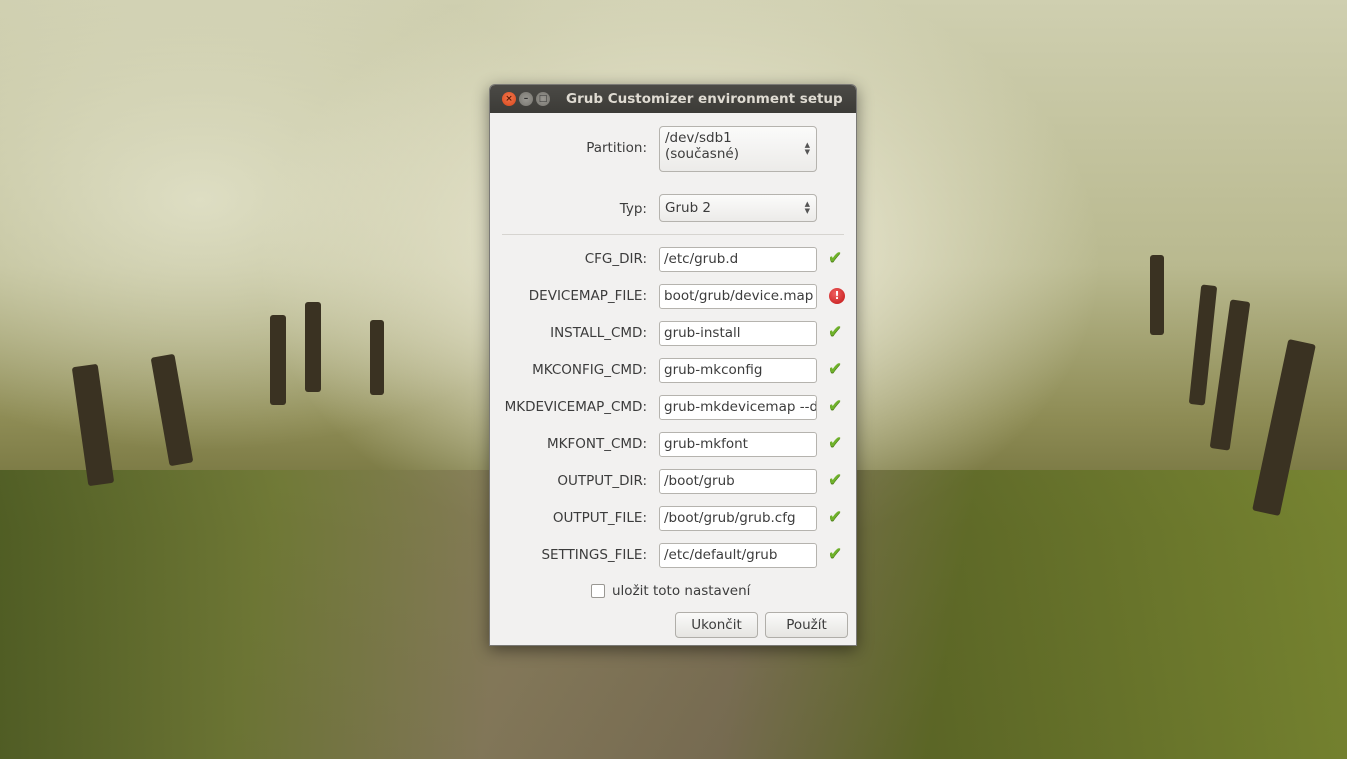  I want to click on title-bar: × – □ Grub Customizer environment setup, so click(673, 99).